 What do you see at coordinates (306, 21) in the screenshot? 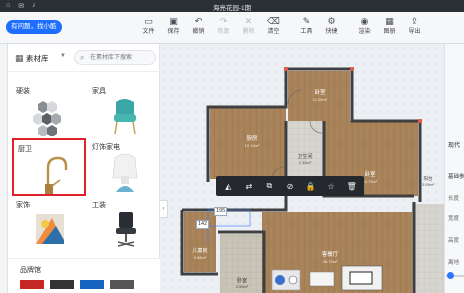
I see `wrench-icon: ✎` at bounding box center [306, 21].